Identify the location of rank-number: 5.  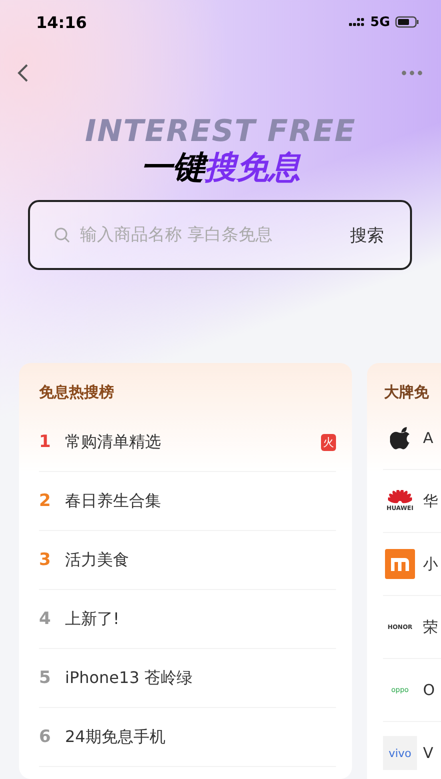
(45, 678).